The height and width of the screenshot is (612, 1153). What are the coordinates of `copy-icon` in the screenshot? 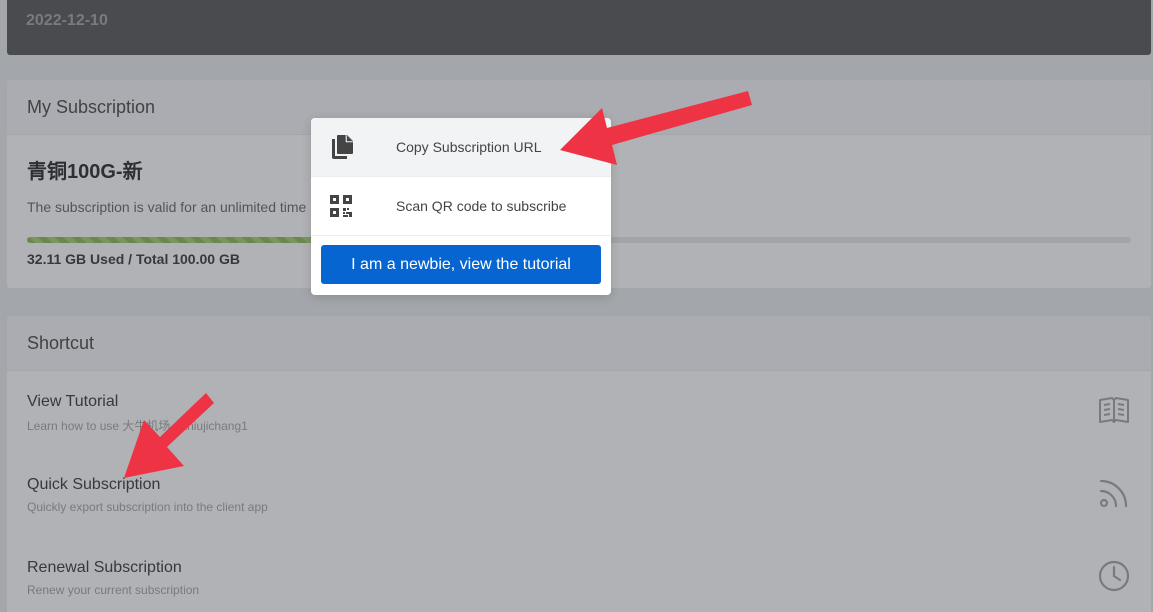 It's located at (342, 147).